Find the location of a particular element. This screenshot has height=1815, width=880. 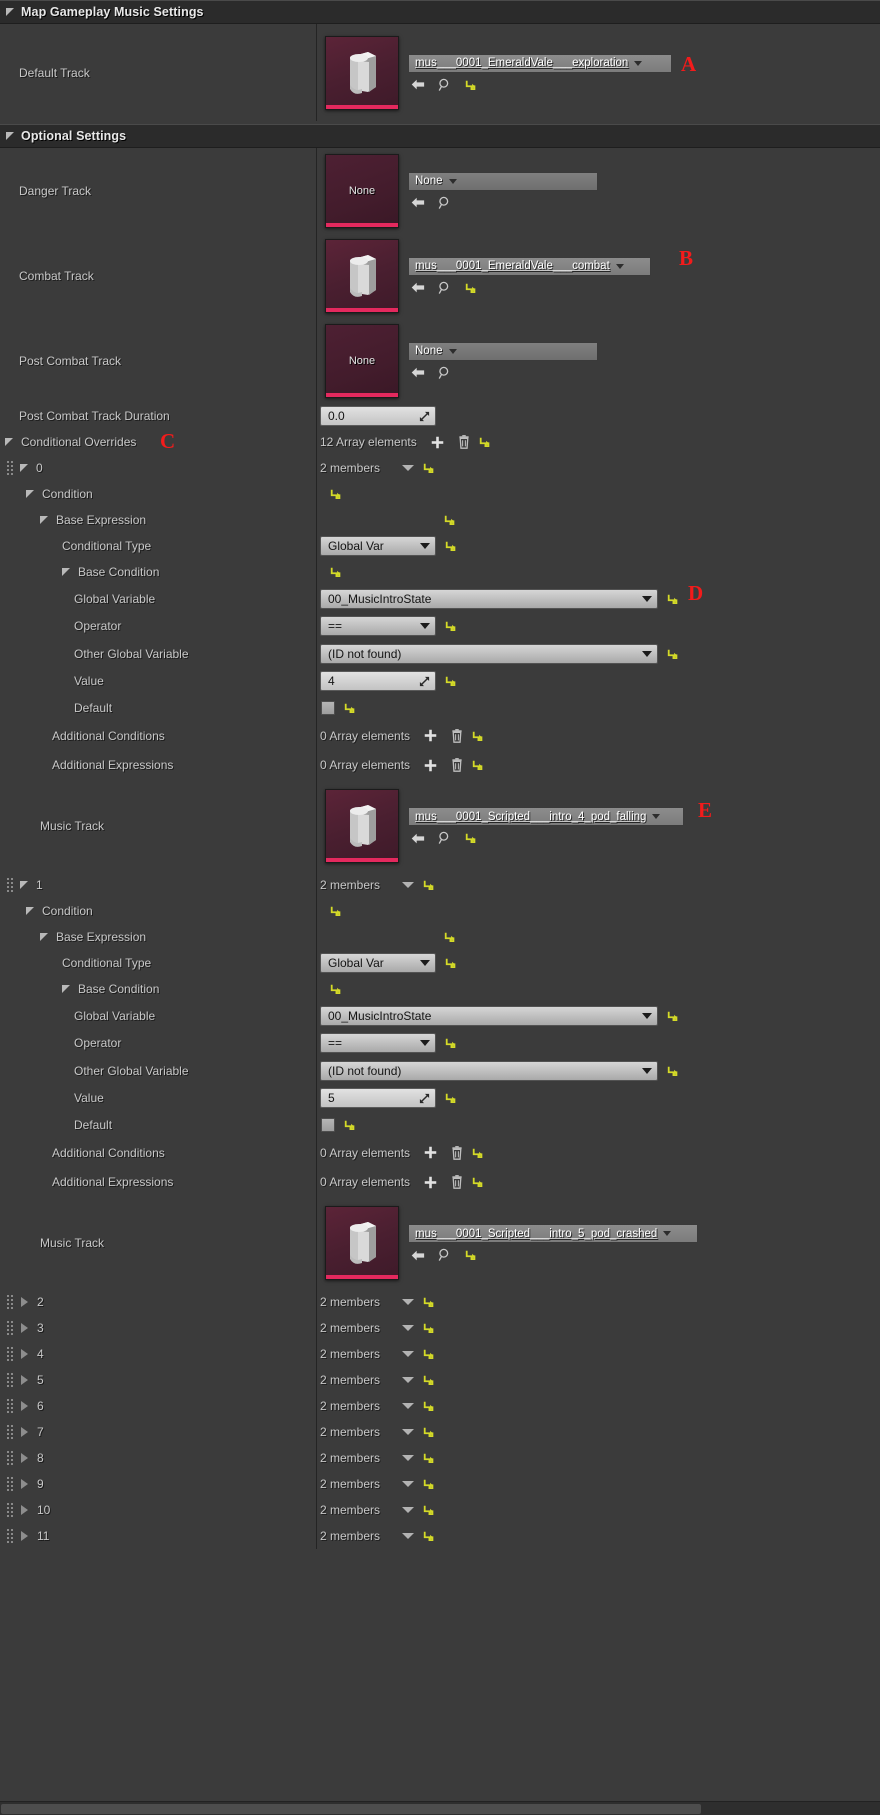

horizontal-scrollbar is located at coordinates (440, 1808).